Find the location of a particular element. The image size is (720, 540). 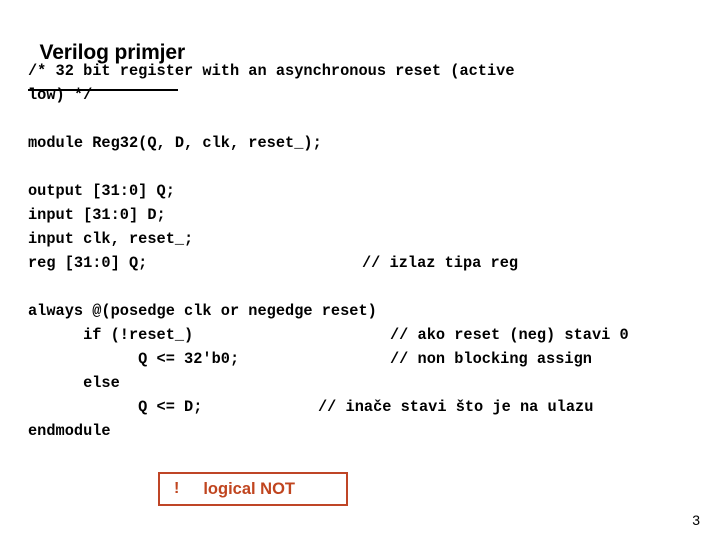

code-line-text: output [31:0] Q; is located at coordinates (101, 191).